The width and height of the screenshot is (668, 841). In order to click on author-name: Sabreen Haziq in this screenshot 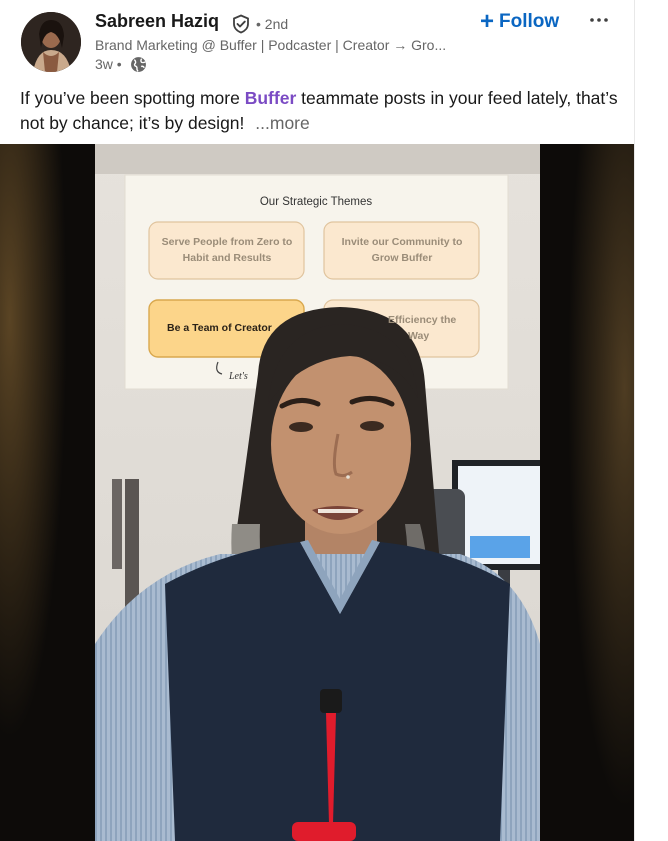, I will do `click(157, 21)`.